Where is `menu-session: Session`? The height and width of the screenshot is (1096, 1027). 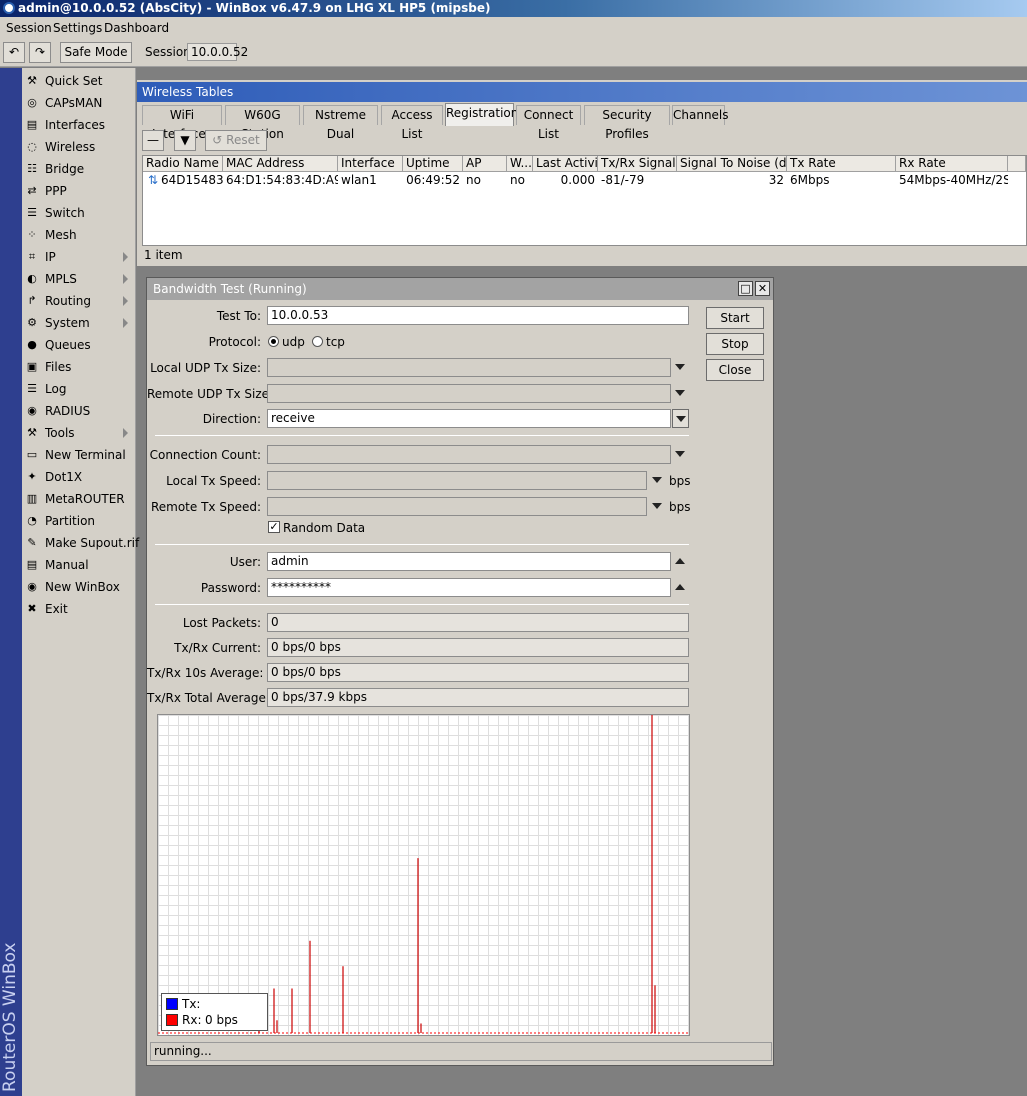 menu-session: Session is located at coordinates (29, 28).